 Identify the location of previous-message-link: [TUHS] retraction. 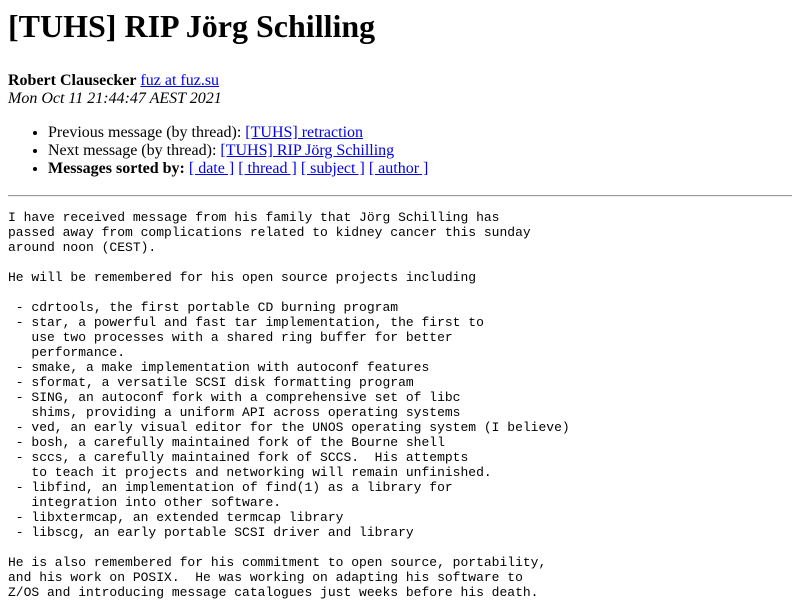
(304, 132).